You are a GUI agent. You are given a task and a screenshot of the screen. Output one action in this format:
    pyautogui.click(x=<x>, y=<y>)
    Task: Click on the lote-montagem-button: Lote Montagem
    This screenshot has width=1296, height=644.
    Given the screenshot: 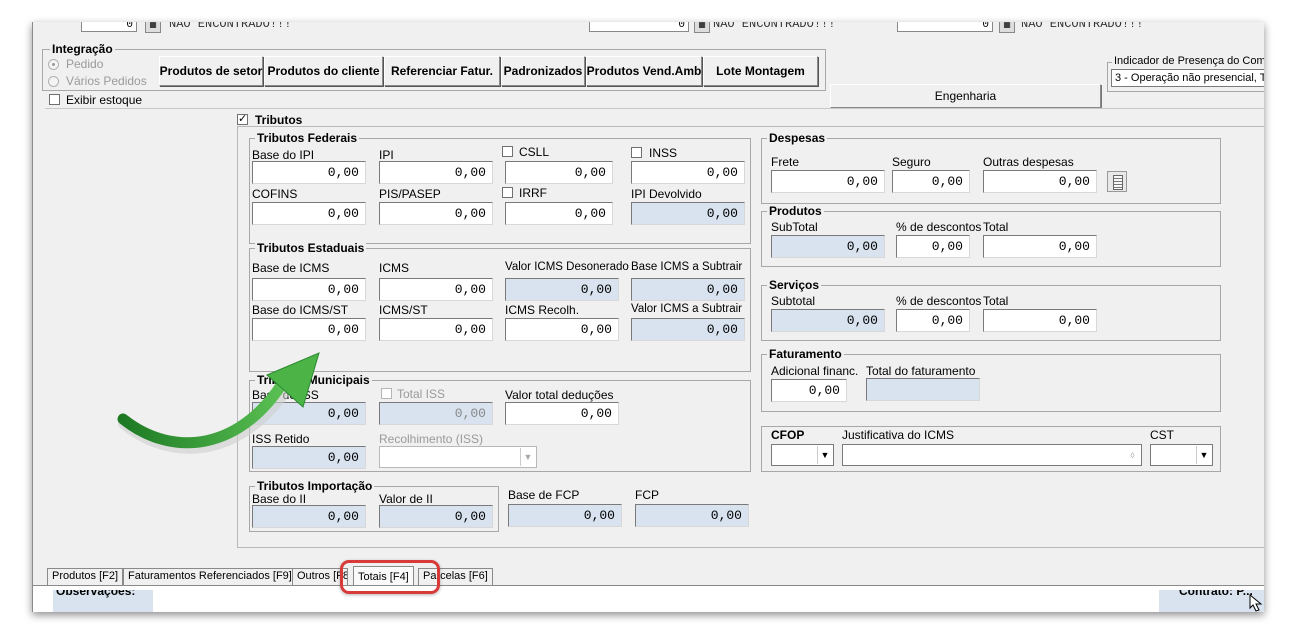 What is the action you would take?
    pyautogui.click(x=760, y=71)
    